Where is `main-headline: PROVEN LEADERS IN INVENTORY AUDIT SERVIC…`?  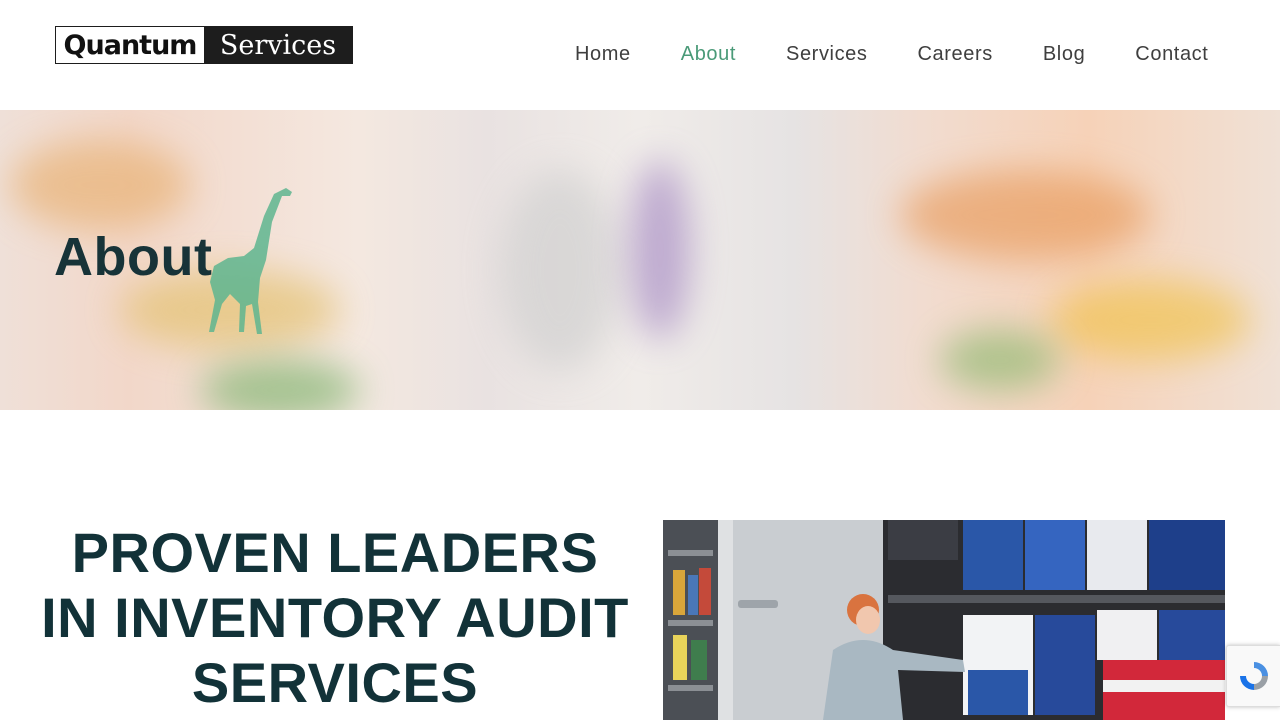
main-headline: PROVEN LEADERS IN INVENTORY AUDIT SERVIC… is located at coordinates (335, 617).